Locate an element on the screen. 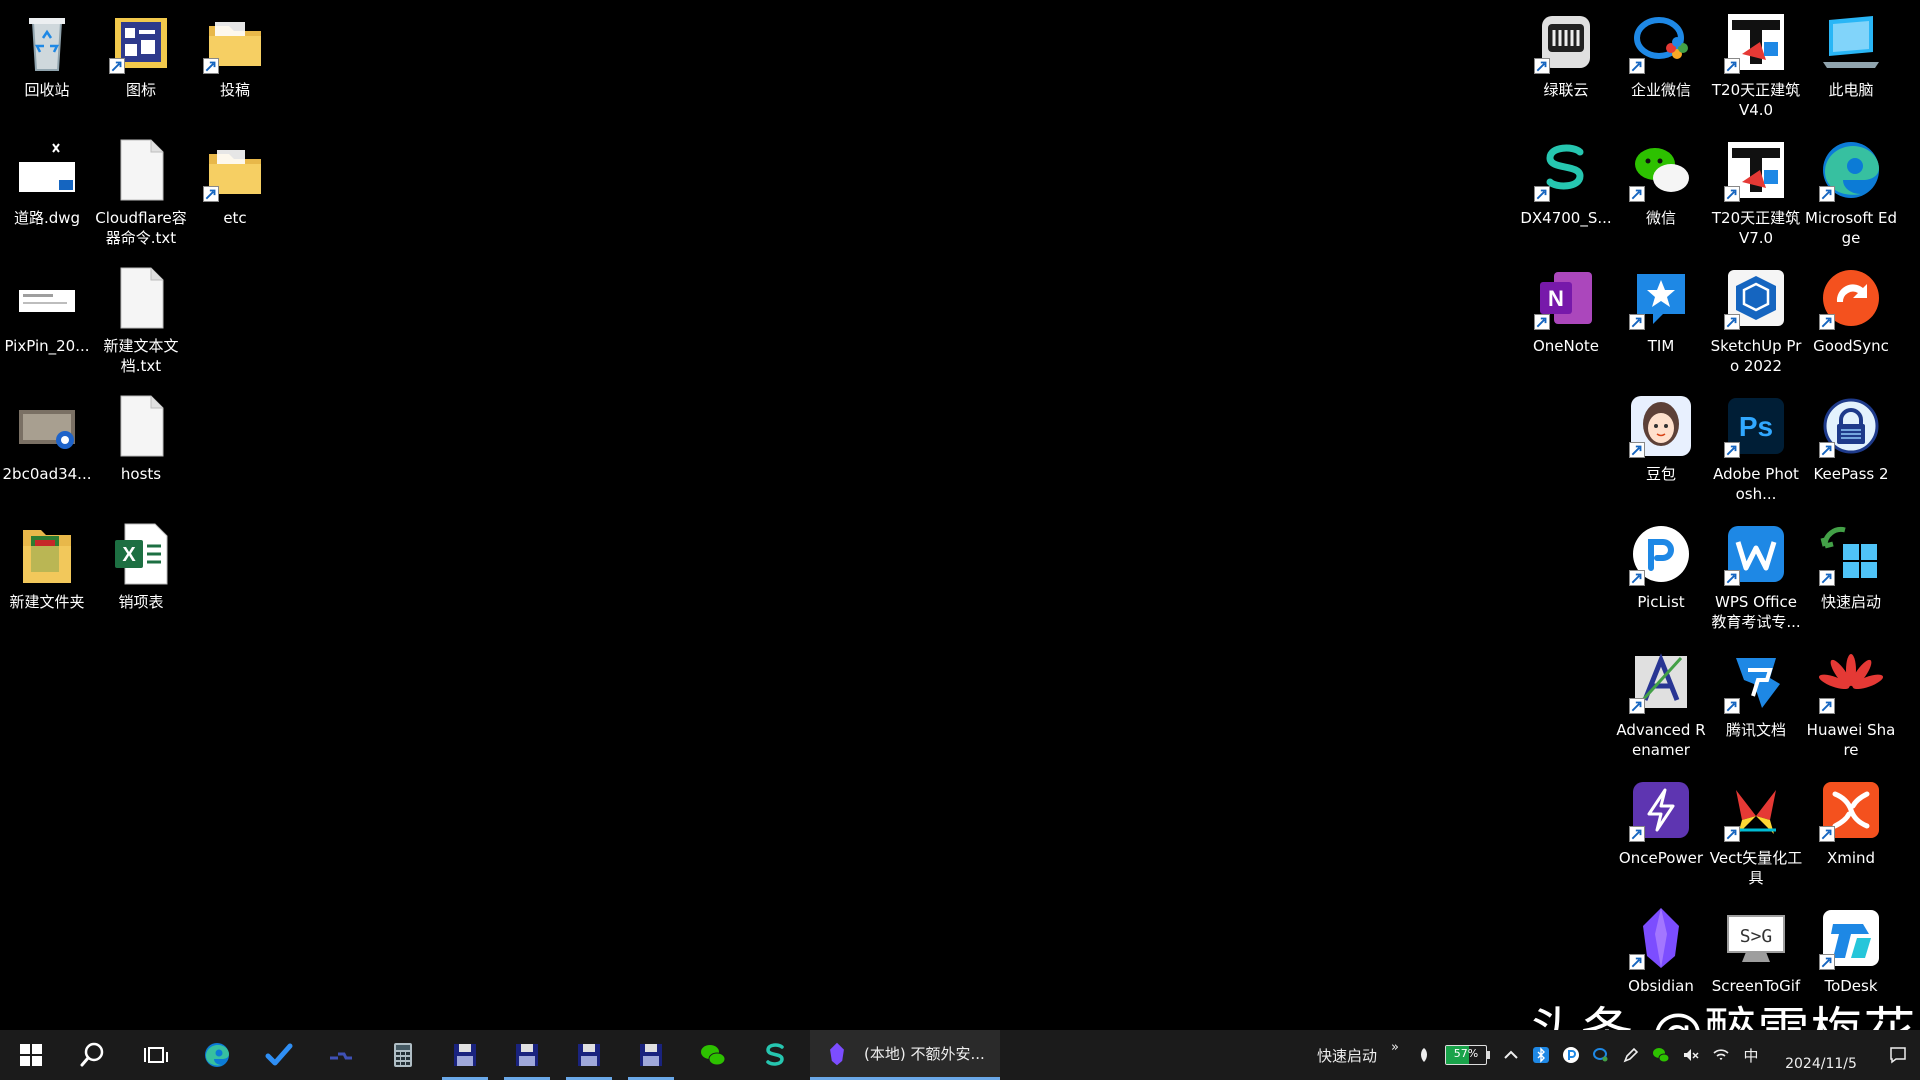 This screenshot has width=1920, height=1080. taskbar-s-app is located at coordinates (775, 1055).